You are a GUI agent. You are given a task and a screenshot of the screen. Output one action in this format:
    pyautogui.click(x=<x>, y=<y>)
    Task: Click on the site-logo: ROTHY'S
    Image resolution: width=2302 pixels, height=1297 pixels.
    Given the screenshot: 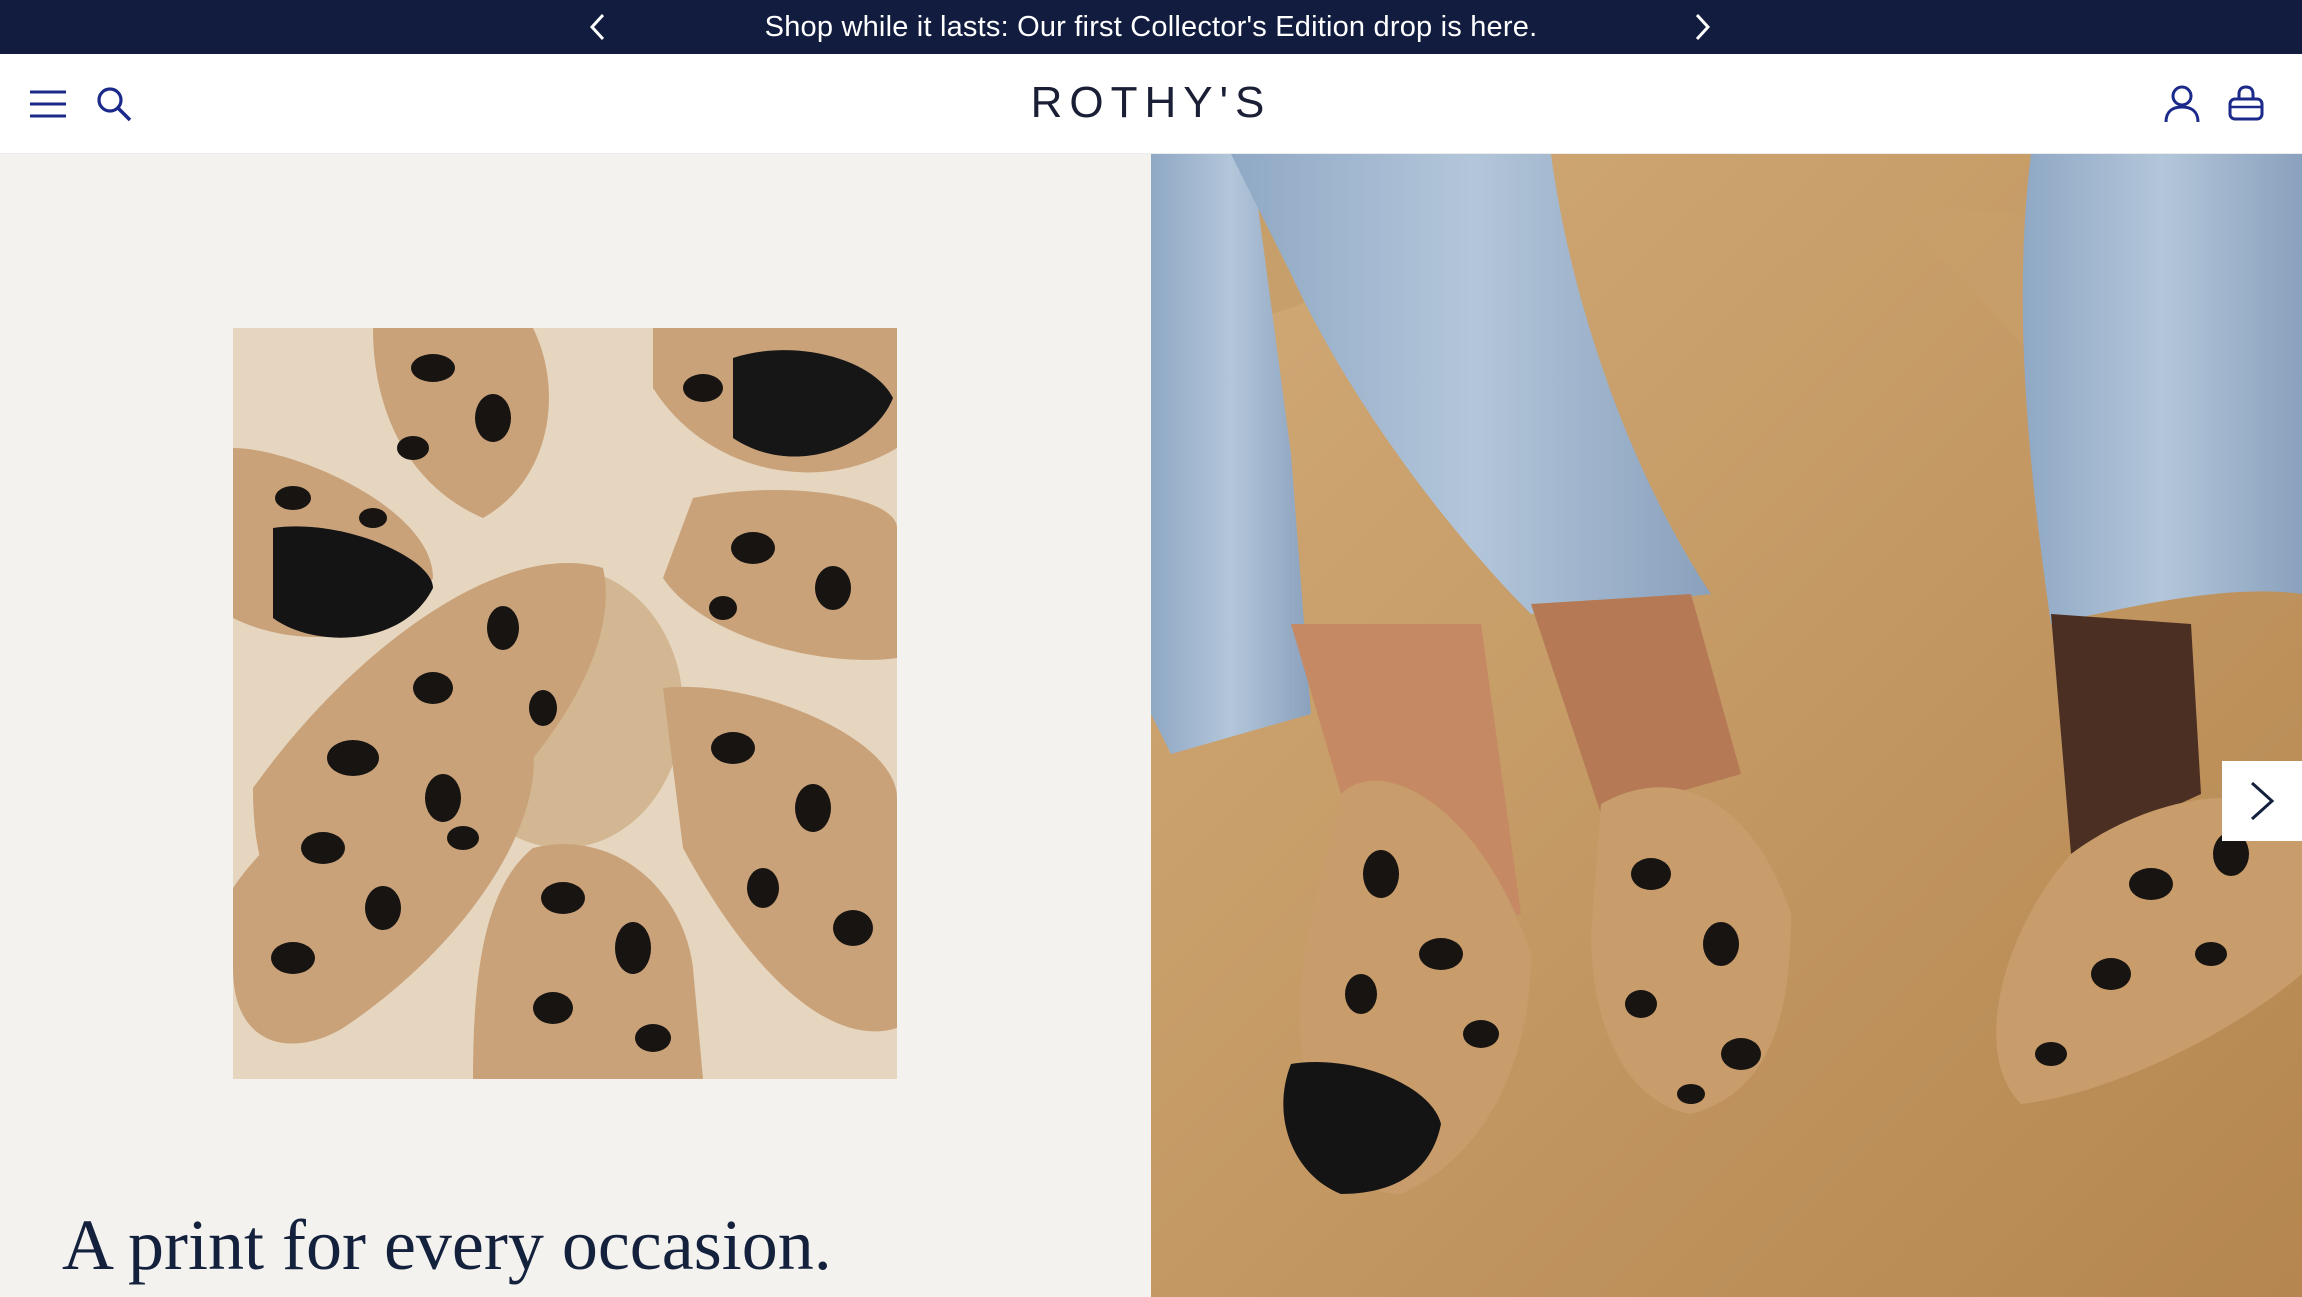 What is the action you would take?
    pyautogui.click(x=1151, y=103)
    